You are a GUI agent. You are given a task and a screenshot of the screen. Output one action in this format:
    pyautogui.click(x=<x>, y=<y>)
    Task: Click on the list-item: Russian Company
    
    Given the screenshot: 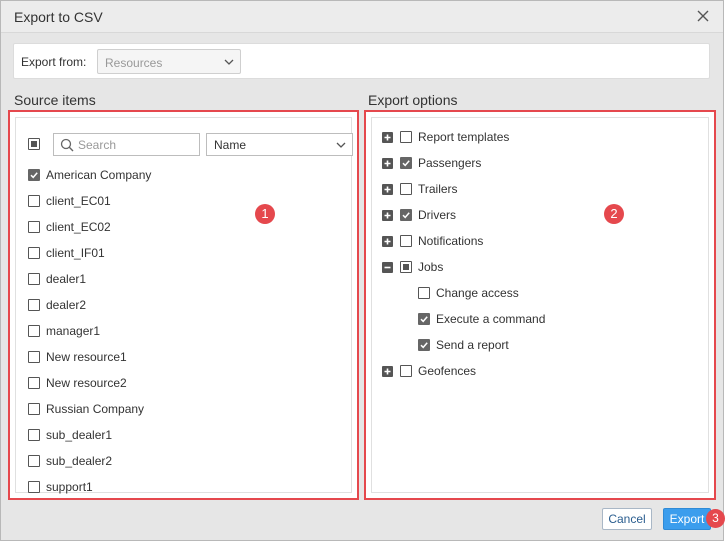 What is the action you would take?
    pyautogui.click(x=181, y=409)
    